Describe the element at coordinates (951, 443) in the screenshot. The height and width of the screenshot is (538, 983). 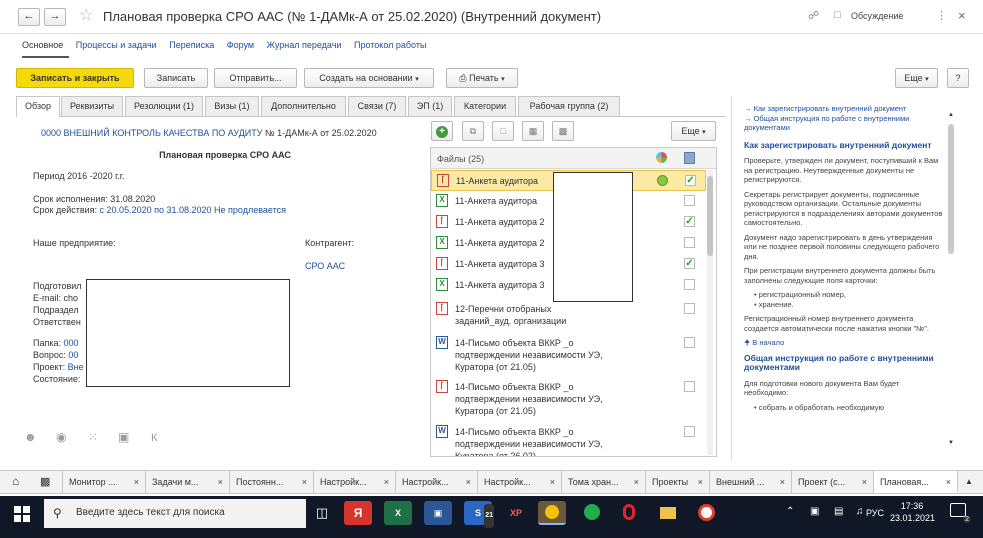
I see `scroll-down-icon: ▼` at that location.